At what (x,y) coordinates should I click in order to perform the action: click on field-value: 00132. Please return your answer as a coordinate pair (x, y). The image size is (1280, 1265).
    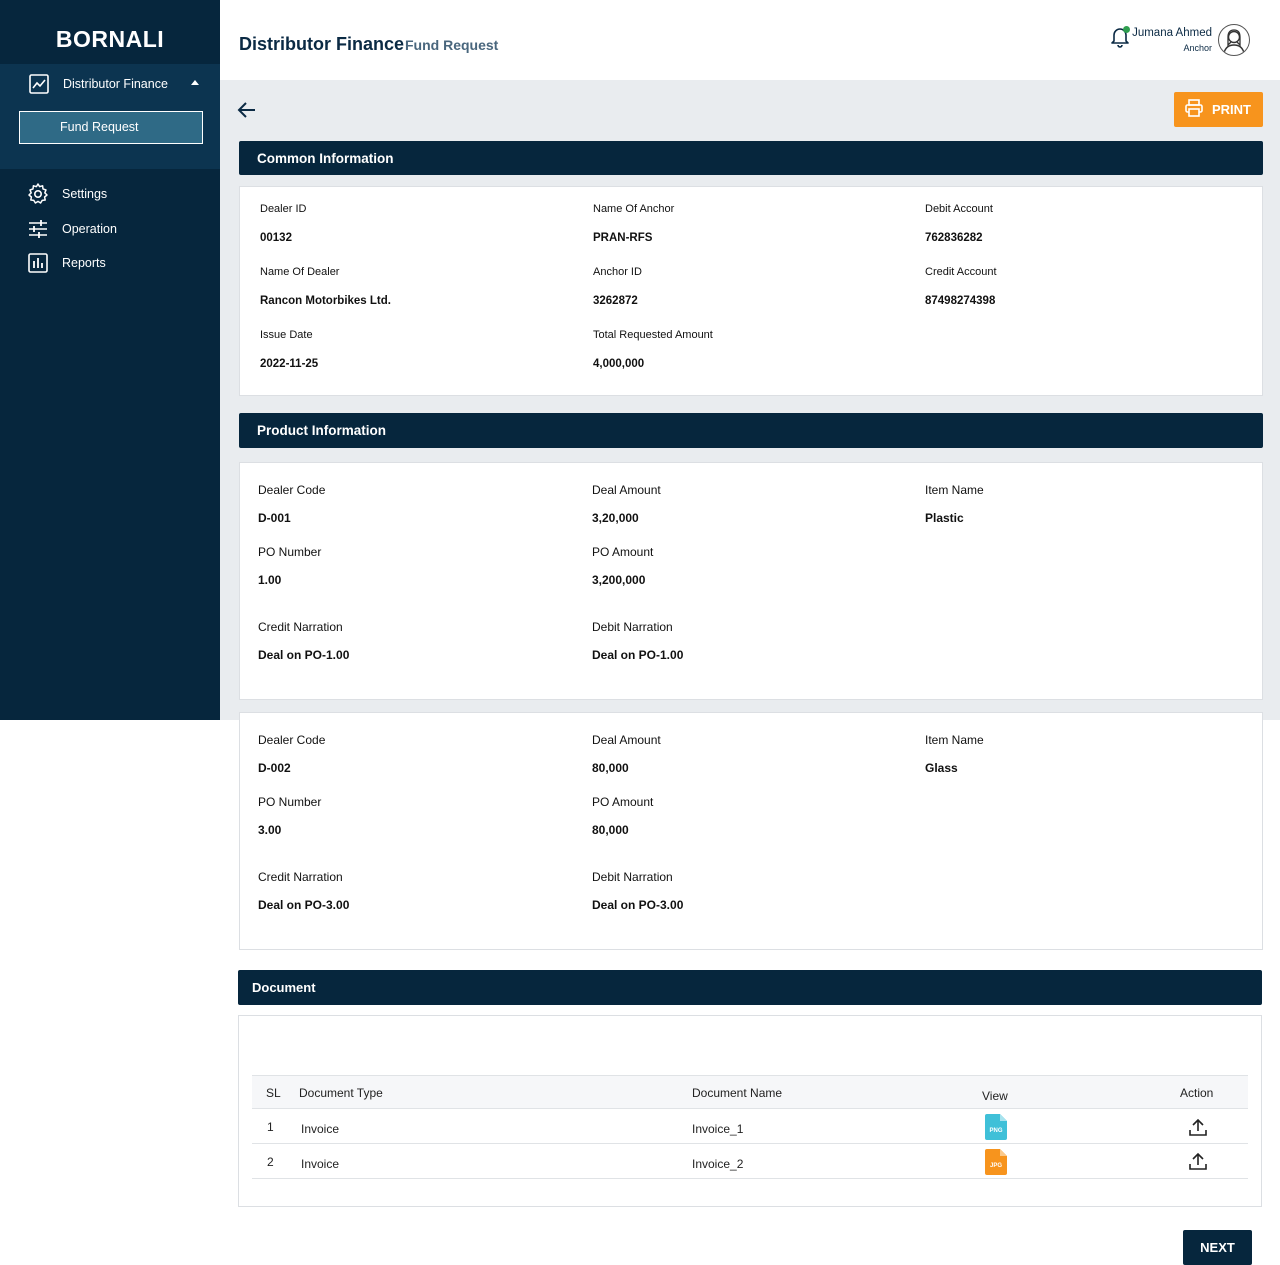
    Looking at the image, I should click on (276, 238).